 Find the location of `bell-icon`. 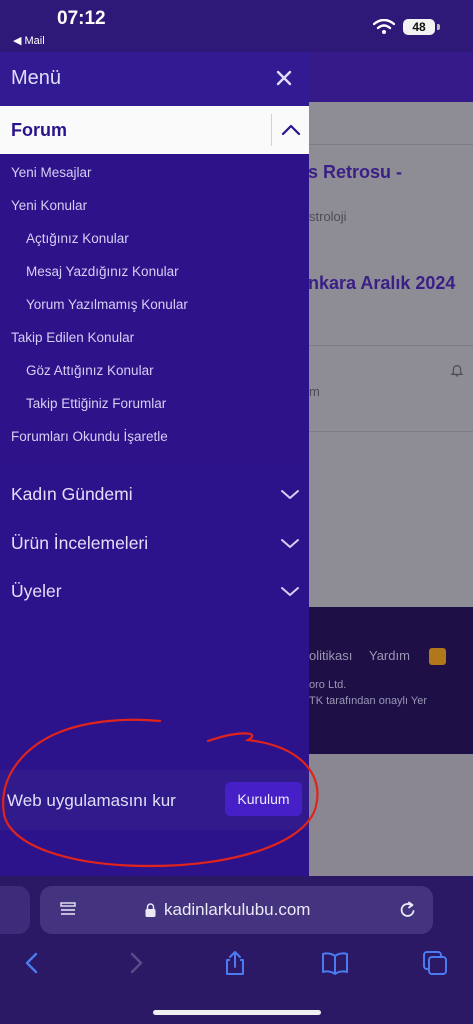

bell-icon is located at coordinates (457, 370).